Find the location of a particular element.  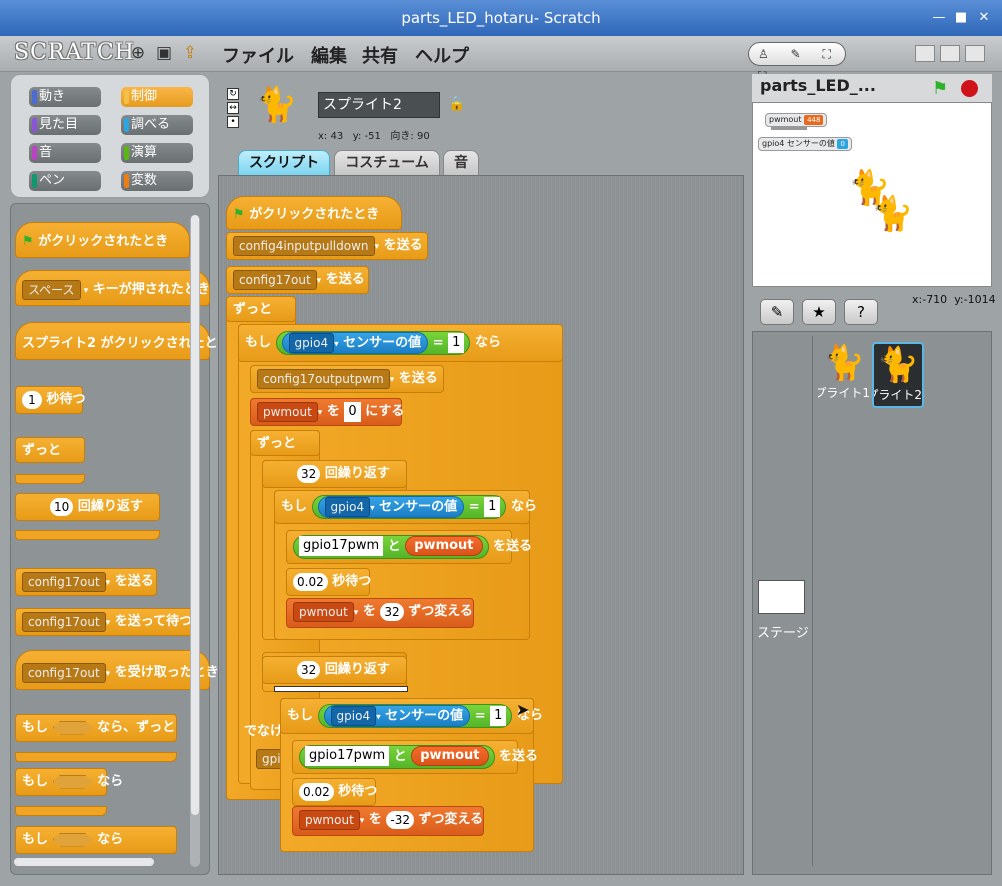

palette-if-forever-foot is located at coordinates (96, 757).